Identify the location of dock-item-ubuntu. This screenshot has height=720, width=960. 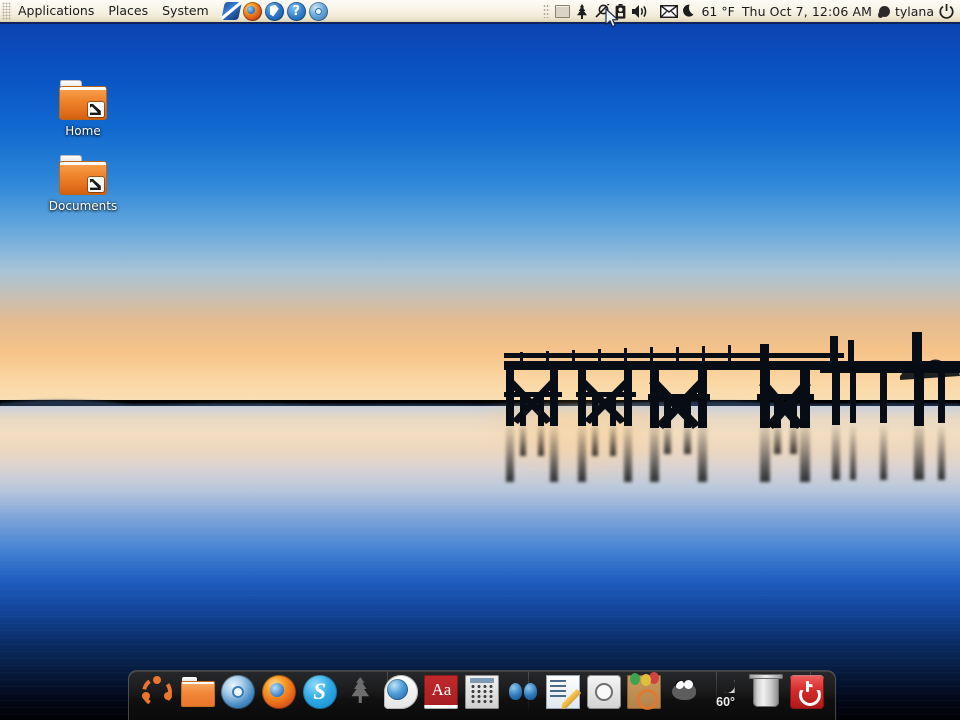
(157, 695).